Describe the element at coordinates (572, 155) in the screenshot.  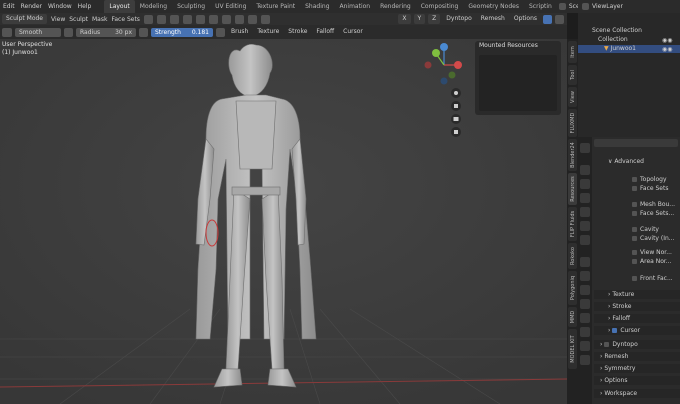
I see `sidetab-blender24: Blender24` at that location.